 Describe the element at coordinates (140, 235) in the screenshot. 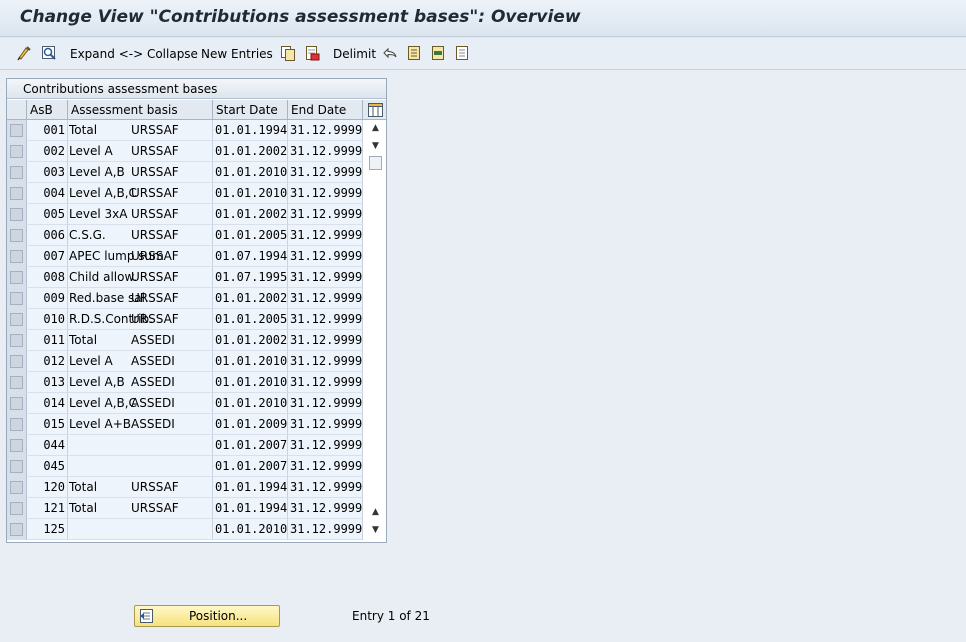

I see `cell-assessment-basis: C.S.G. URSSAF` at that location.